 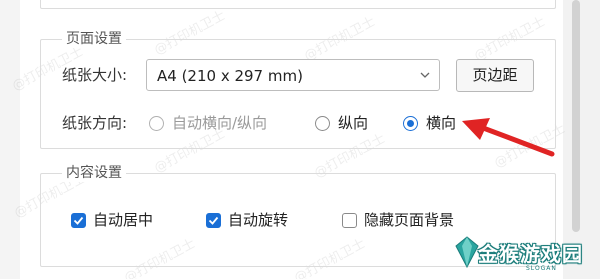 What do you see at coordinates (258, 220) in the screenshot?
I see `auto-rotate-label: 自动旋转` at bounding box center [258, 220].